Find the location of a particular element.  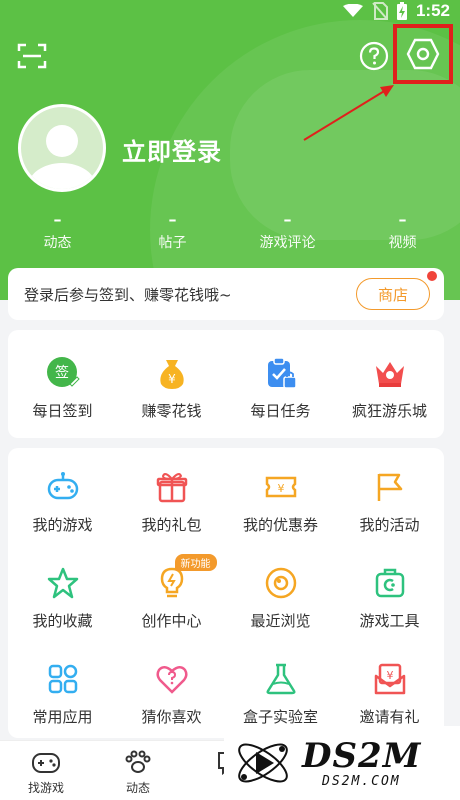

quick-action-label: 每日签到 is located at coordinates (62, 411).